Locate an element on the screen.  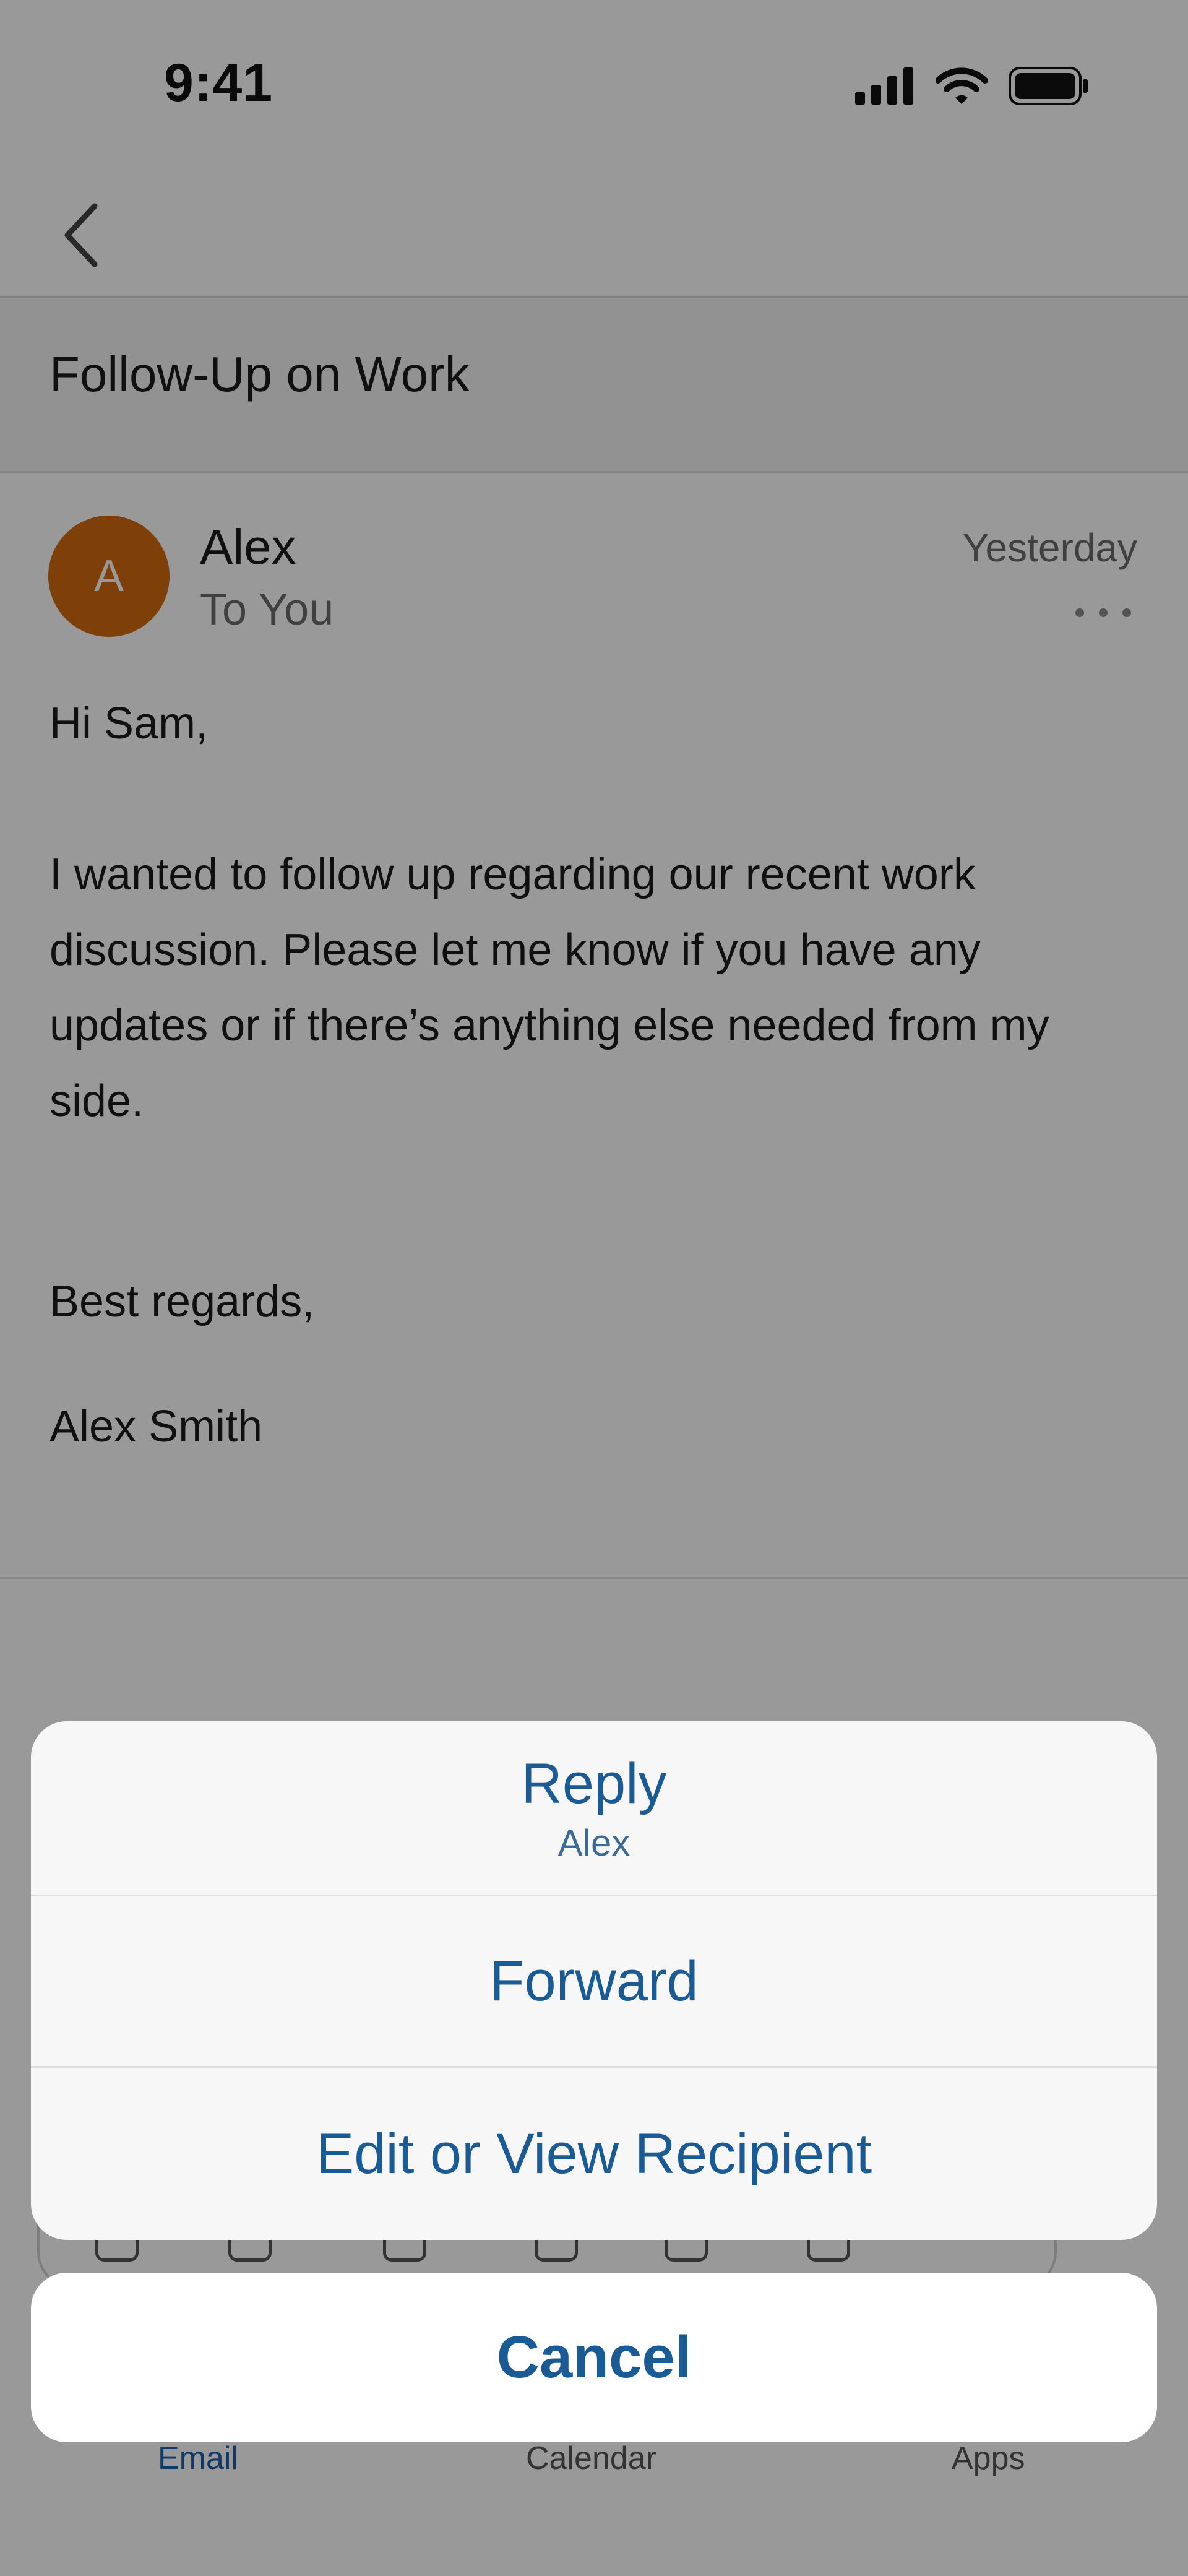
forward-button: Forward is located at coordinates (594, 1981).